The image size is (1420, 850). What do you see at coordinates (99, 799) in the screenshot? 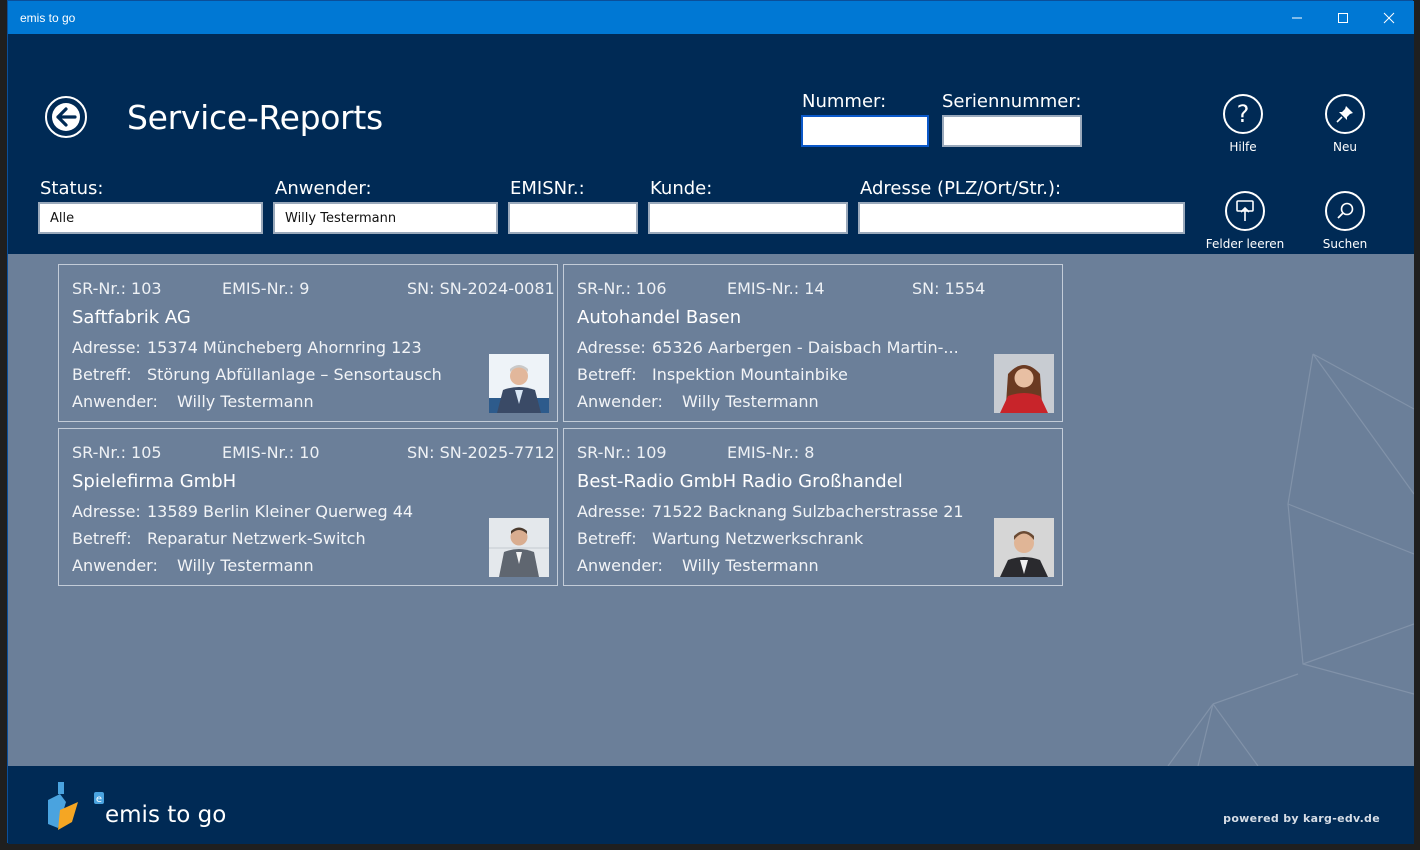
I see `svg-text: e` at bounding box center [99, 799].